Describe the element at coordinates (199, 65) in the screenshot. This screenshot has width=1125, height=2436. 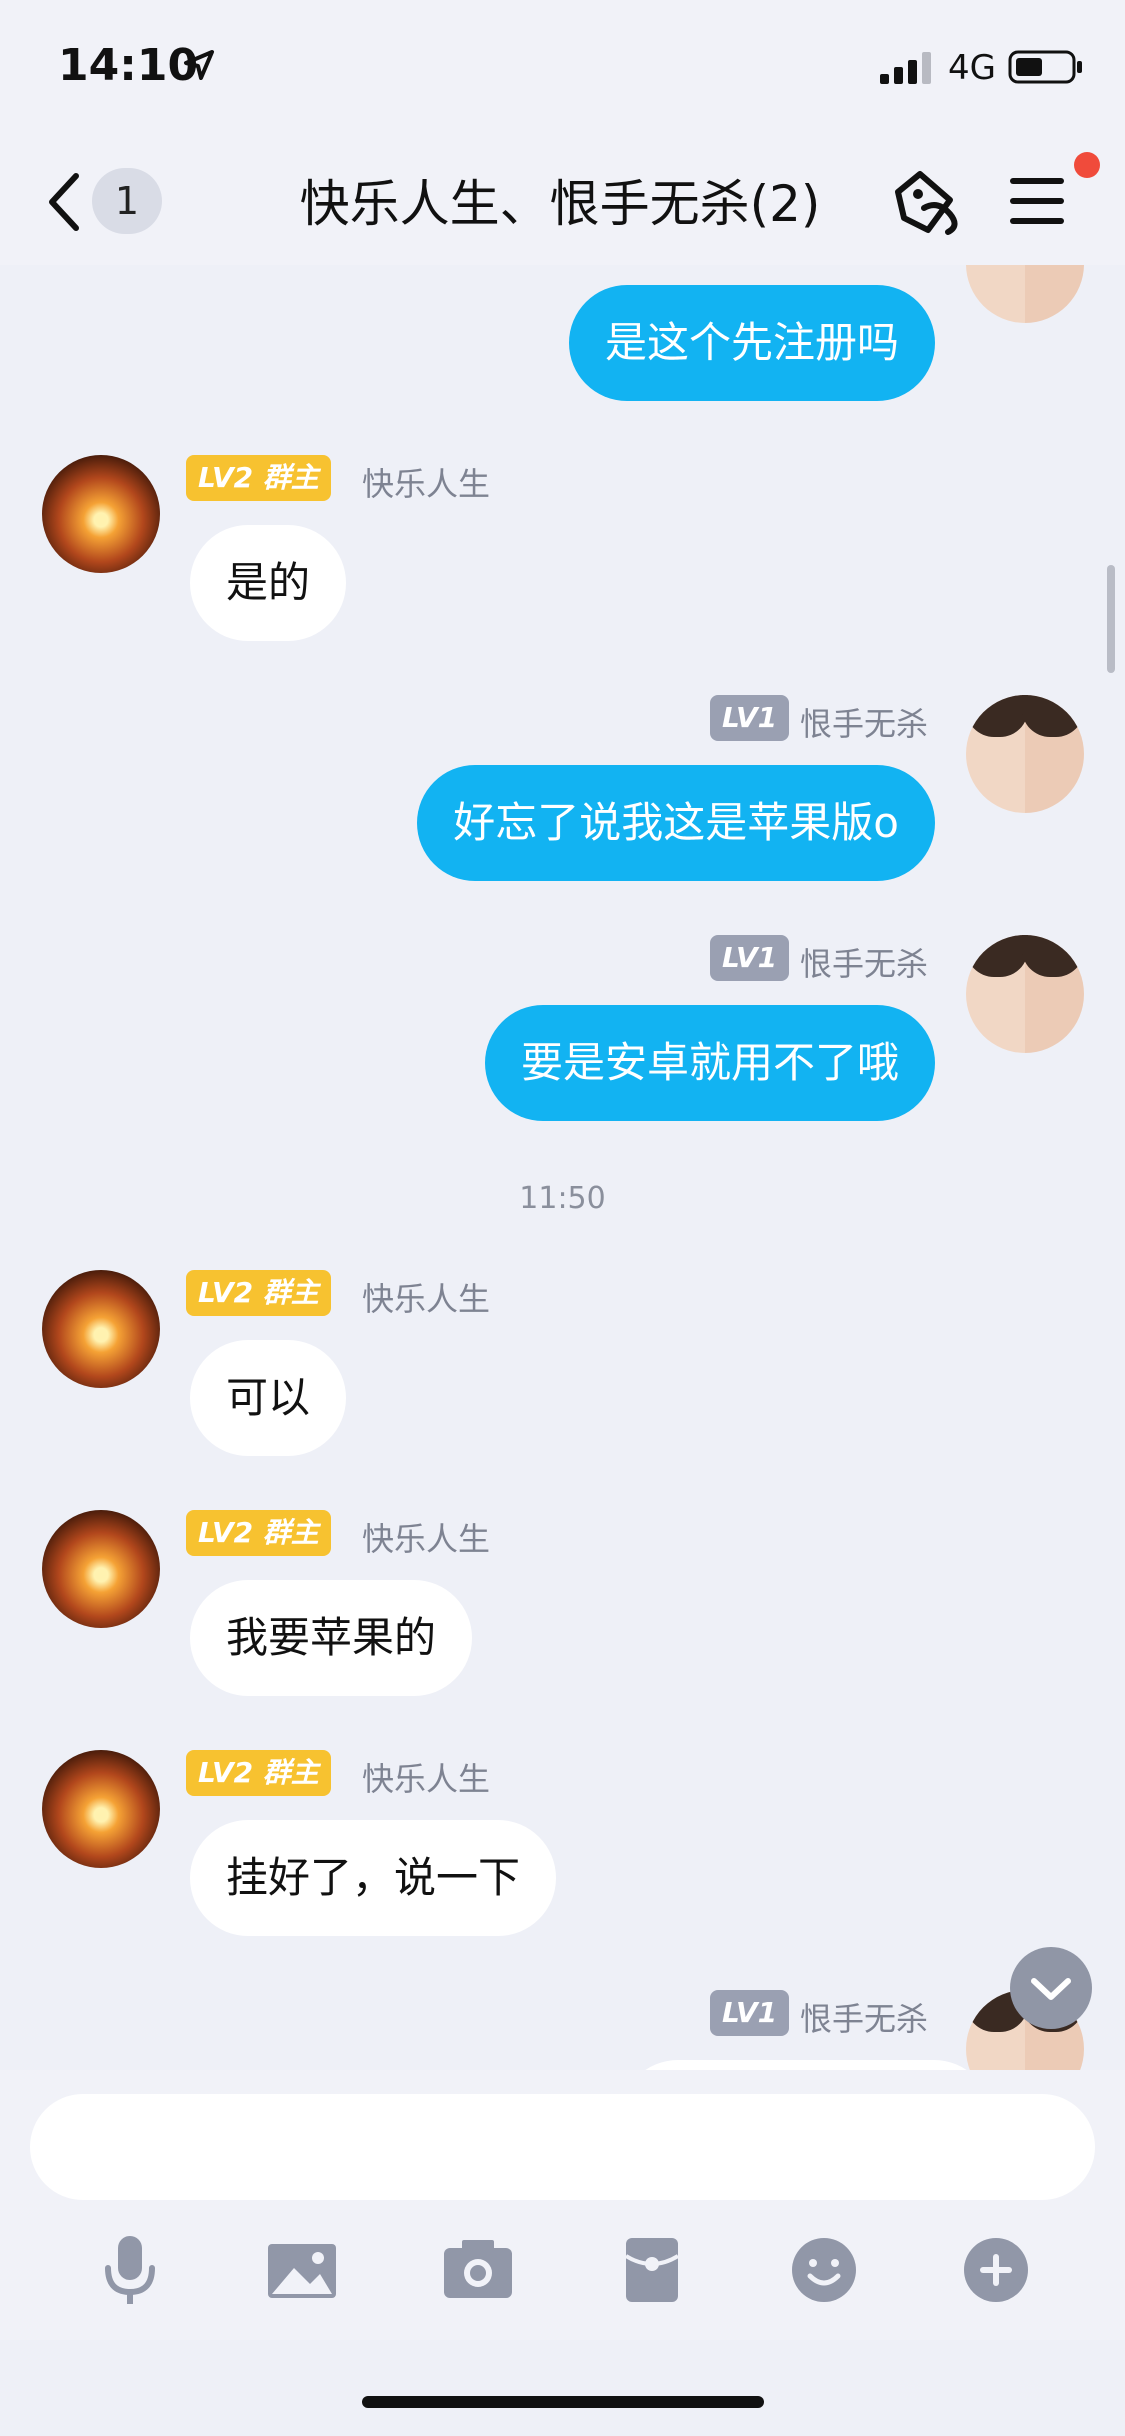
I see `location-arrow-icon` at that location.